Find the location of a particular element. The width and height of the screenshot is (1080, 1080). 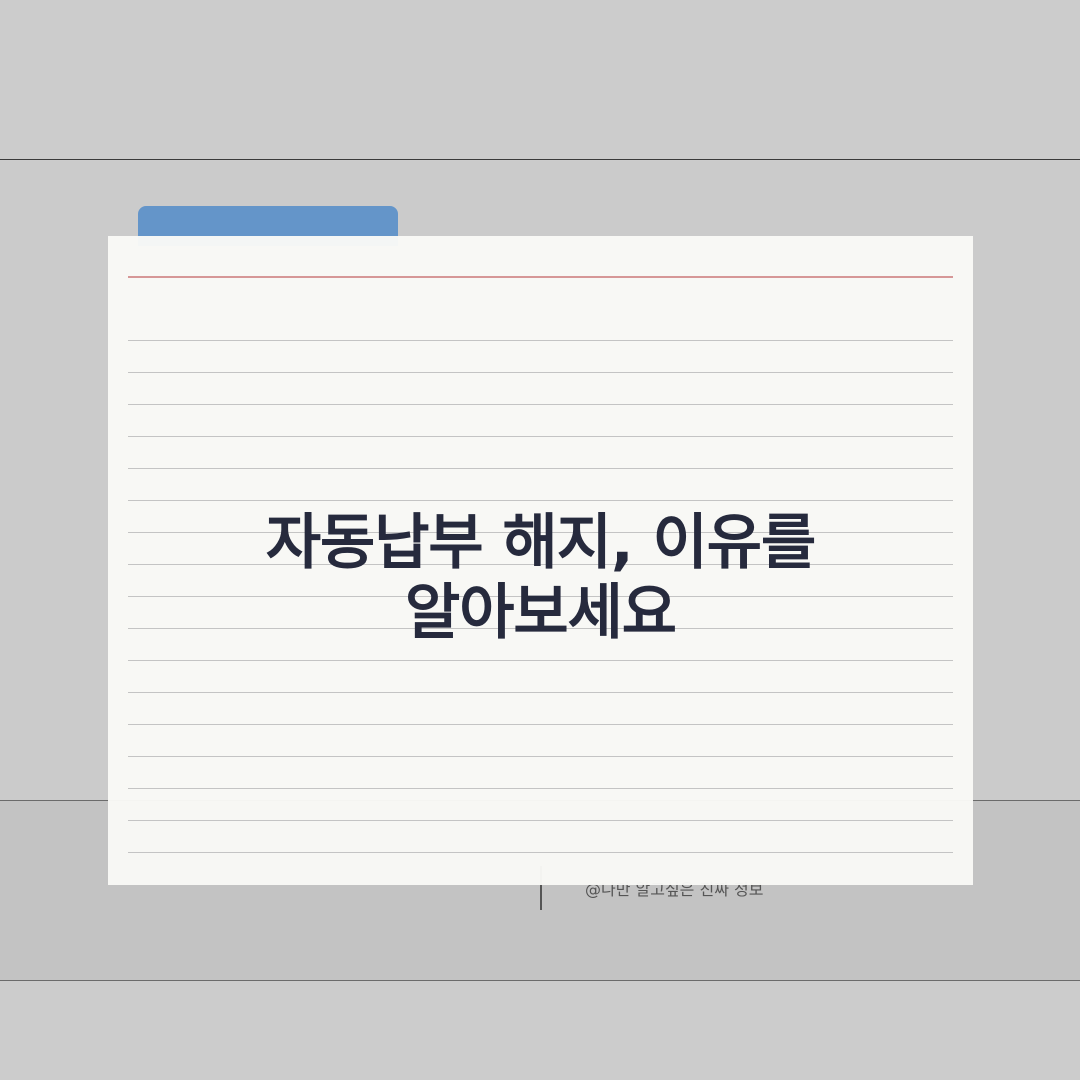

top-band is located at coordinates (540, 80).